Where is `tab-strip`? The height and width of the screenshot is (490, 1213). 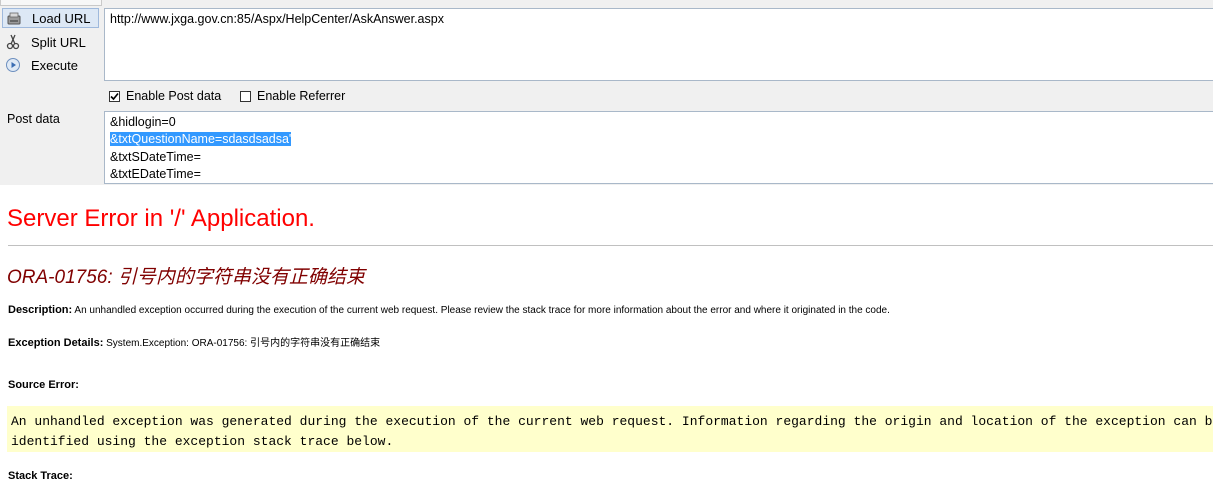 tab-strip is located at coordinates (51, 3).